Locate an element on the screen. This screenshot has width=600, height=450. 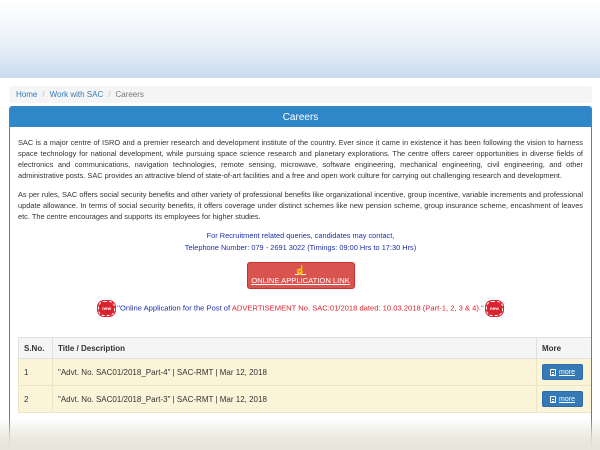
header-more: More is located at coordinates (563, 348).